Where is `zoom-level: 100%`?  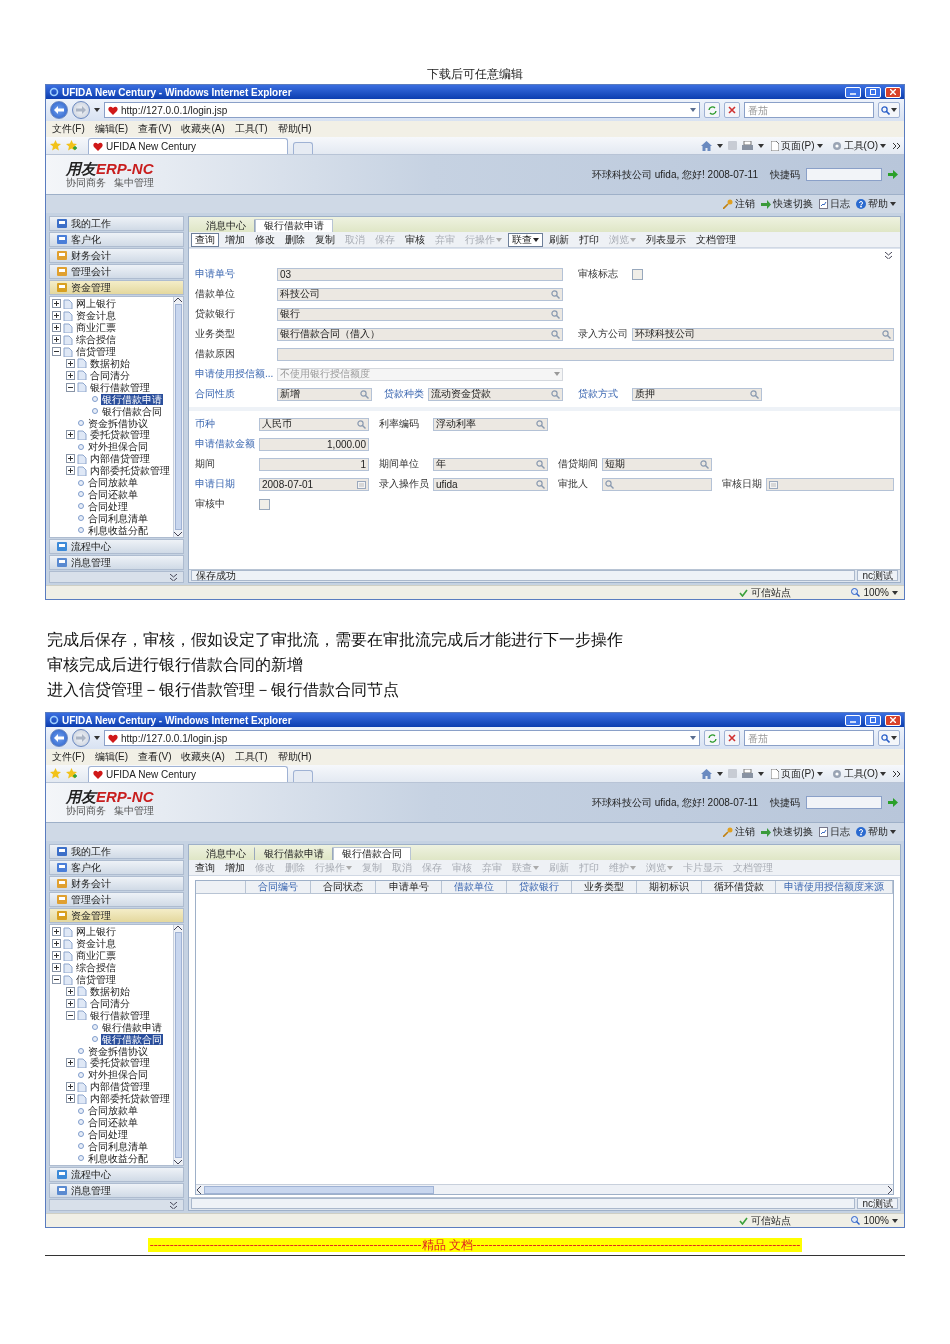 zoom-level: 100% is located at coordinates (874, 592).